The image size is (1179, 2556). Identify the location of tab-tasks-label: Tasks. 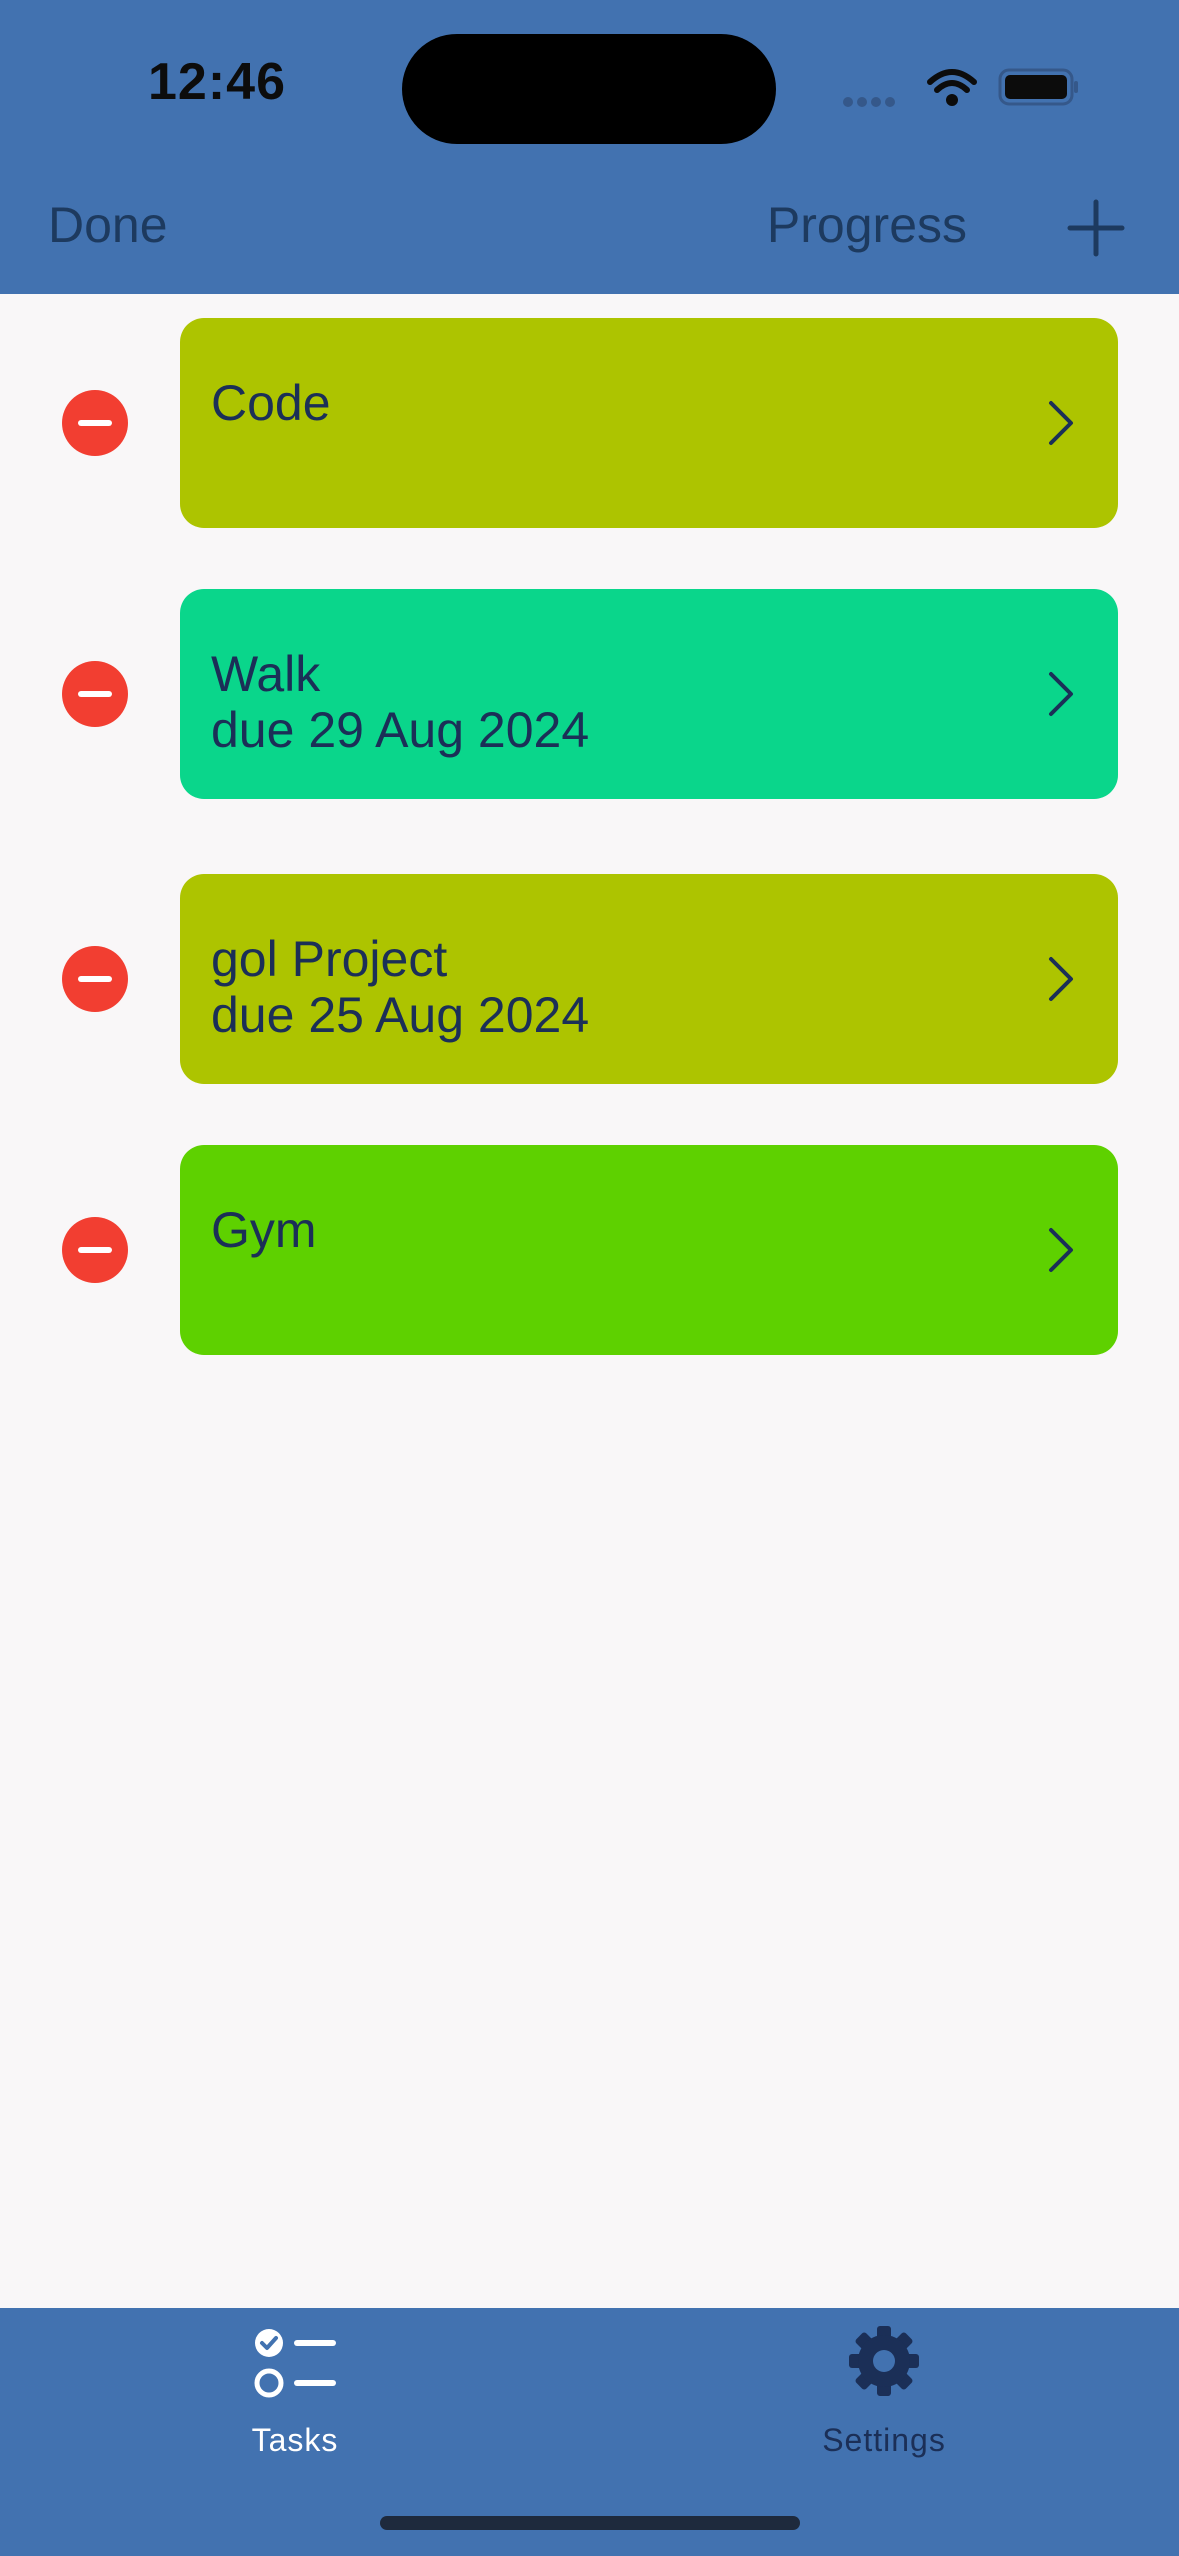
(295, 2440).